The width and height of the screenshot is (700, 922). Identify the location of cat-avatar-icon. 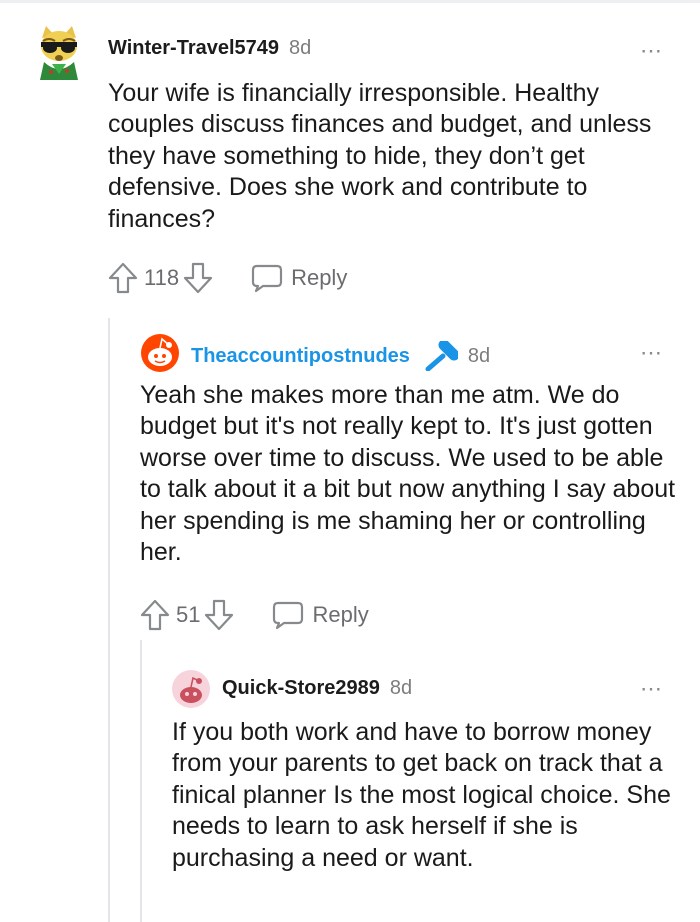
(59, 53).